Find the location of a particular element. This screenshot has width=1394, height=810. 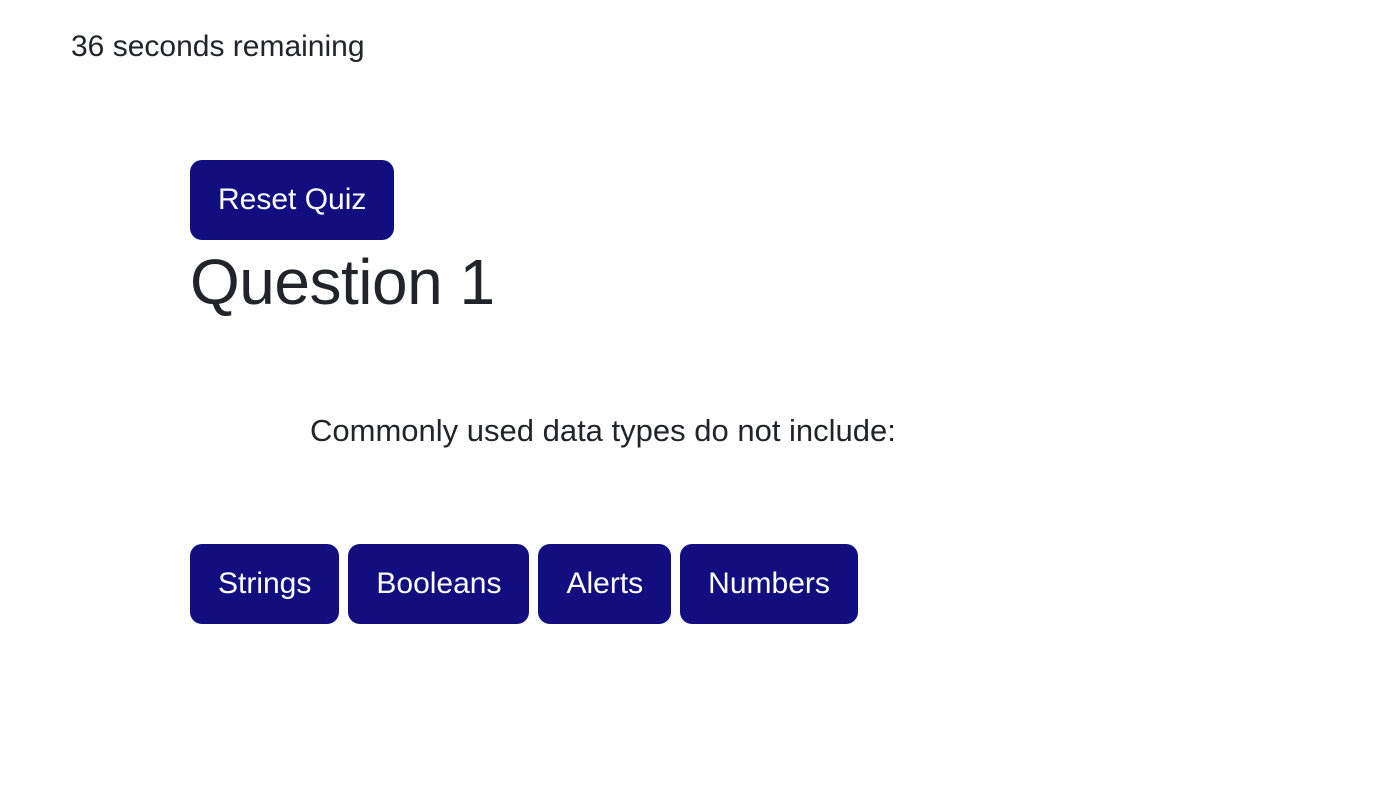

answer-button-numbers: Numbers is located at coordinates (769, 584).